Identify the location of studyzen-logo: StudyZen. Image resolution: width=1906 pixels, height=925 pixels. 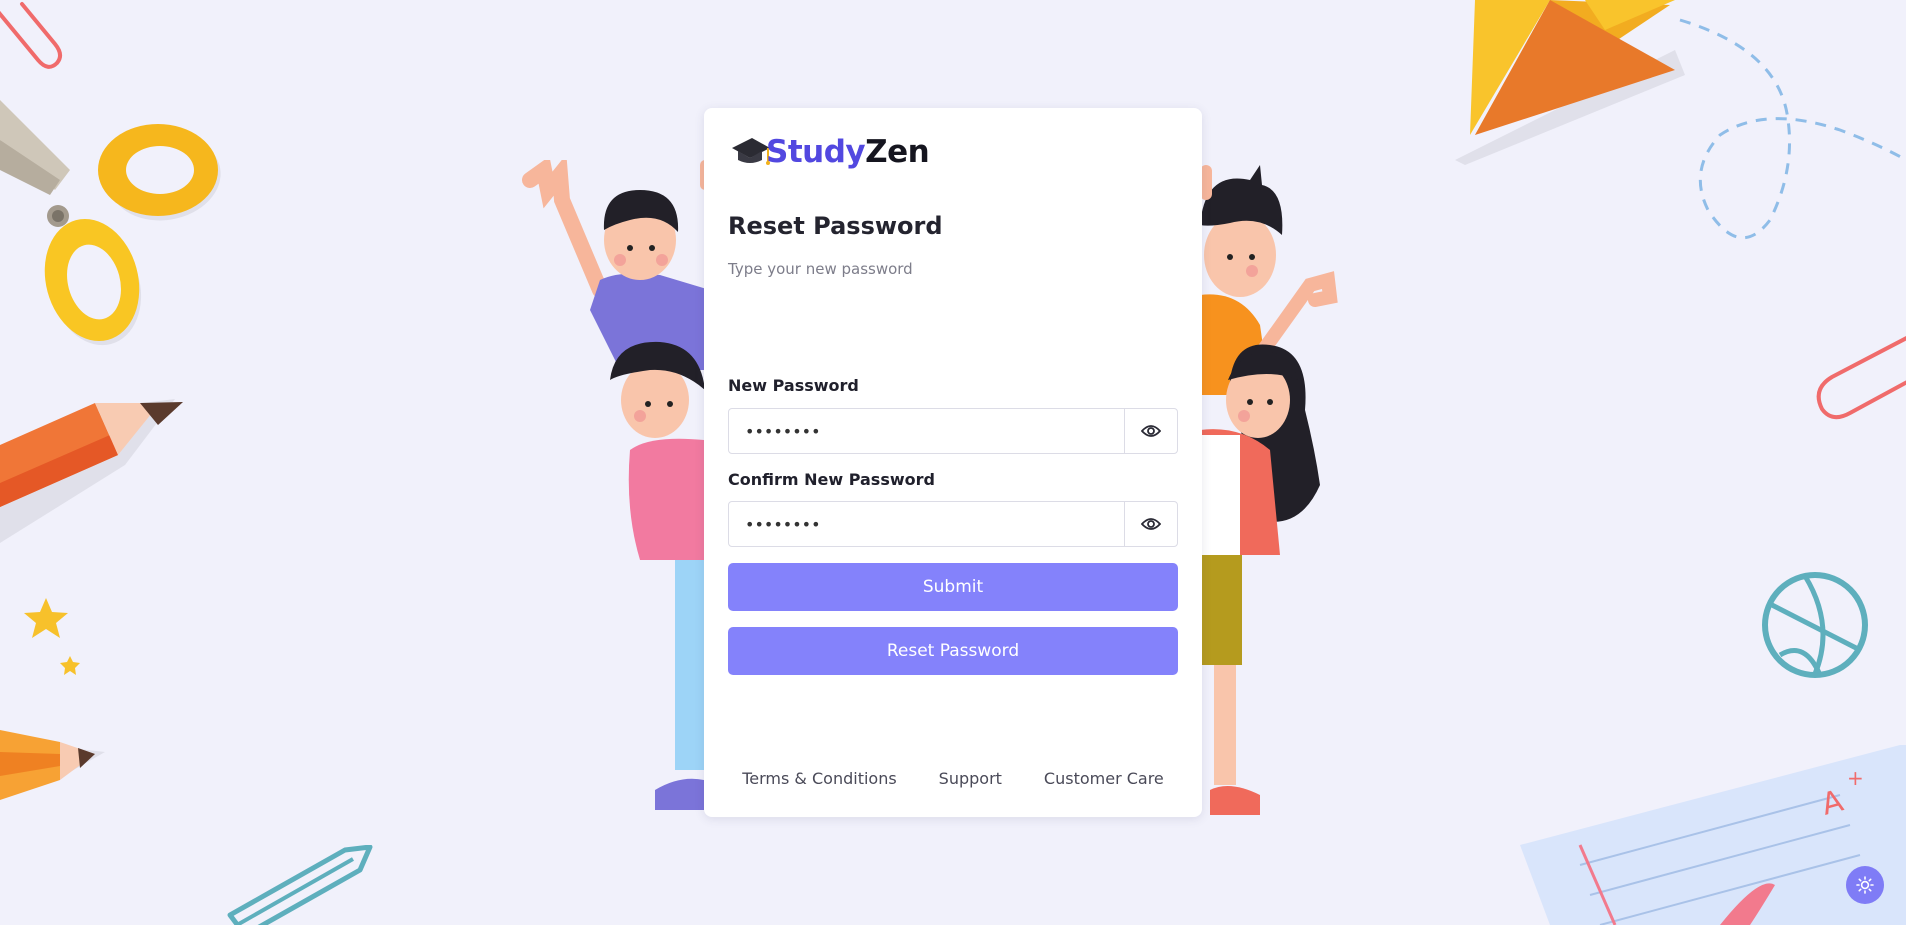
(830, 152).